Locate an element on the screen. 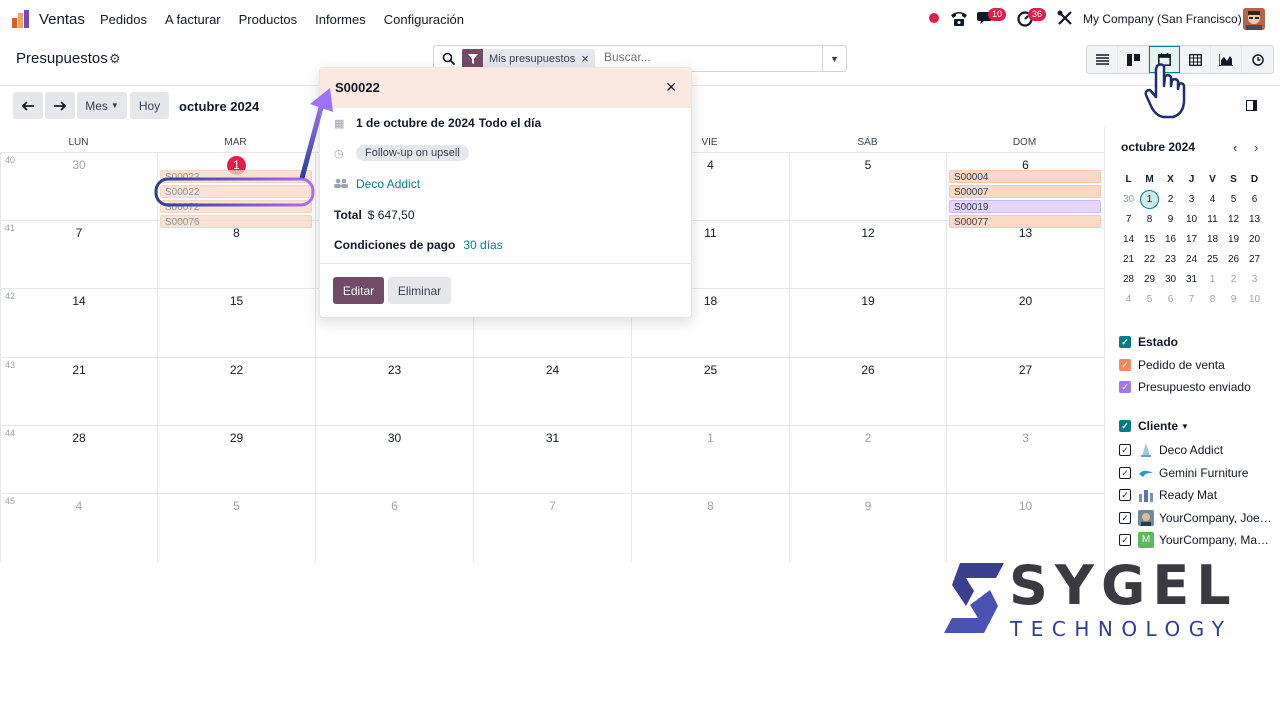  mini-day: 24 is located at coordinates (1191, 259).